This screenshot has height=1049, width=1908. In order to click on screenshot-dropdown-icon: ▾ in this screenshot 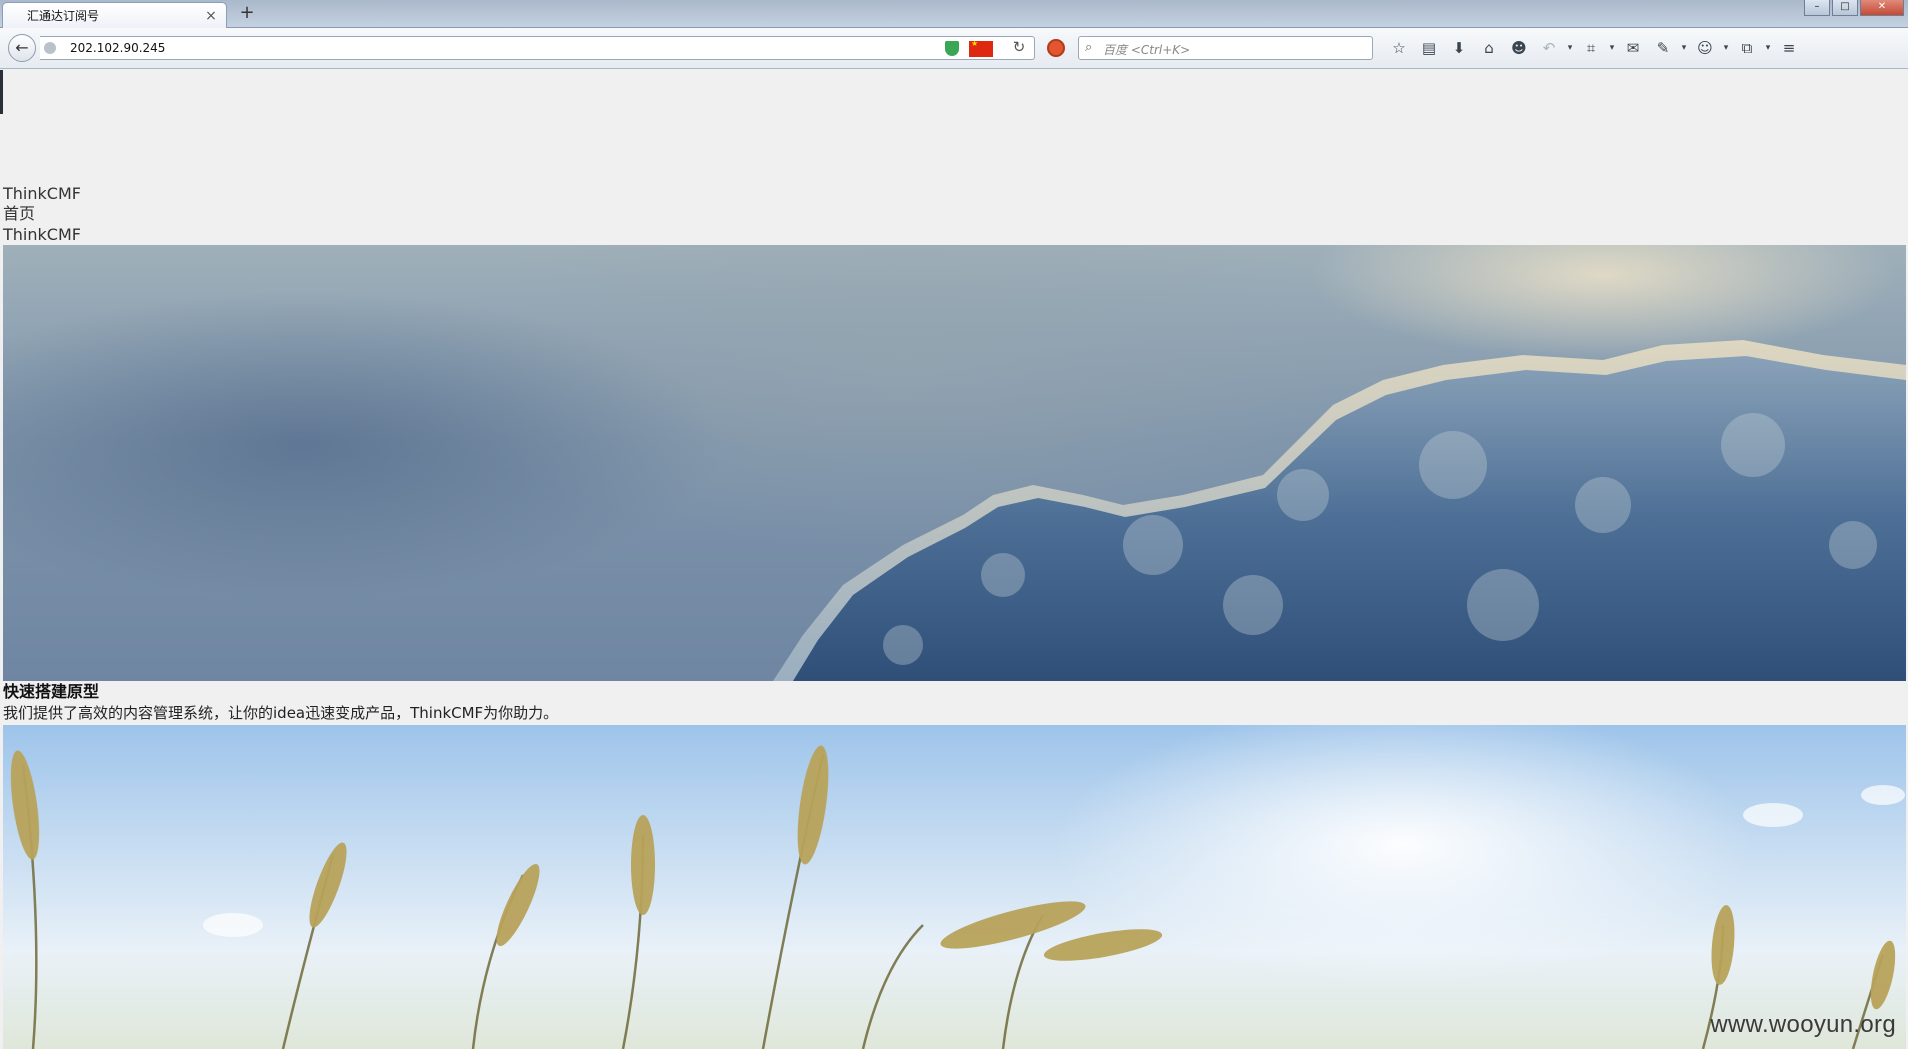, I will do `click(1612, 48)`.